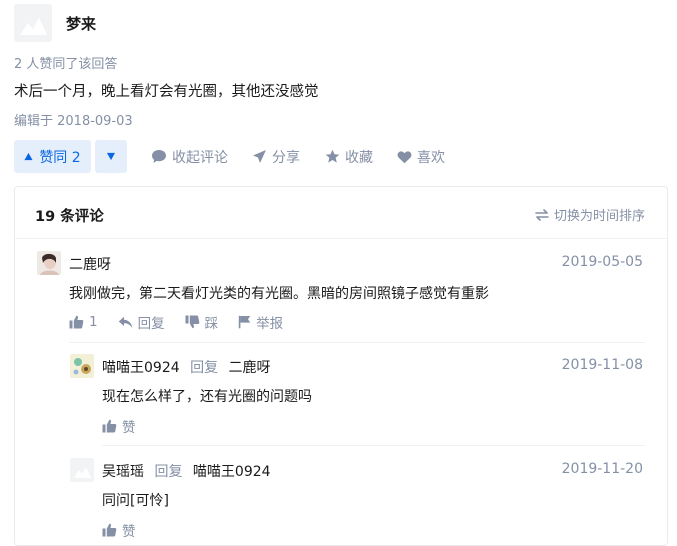  What do you see at coordinates (332, 156) in the screenshot?
I see `star-icon` at bounding box center [332, 156].